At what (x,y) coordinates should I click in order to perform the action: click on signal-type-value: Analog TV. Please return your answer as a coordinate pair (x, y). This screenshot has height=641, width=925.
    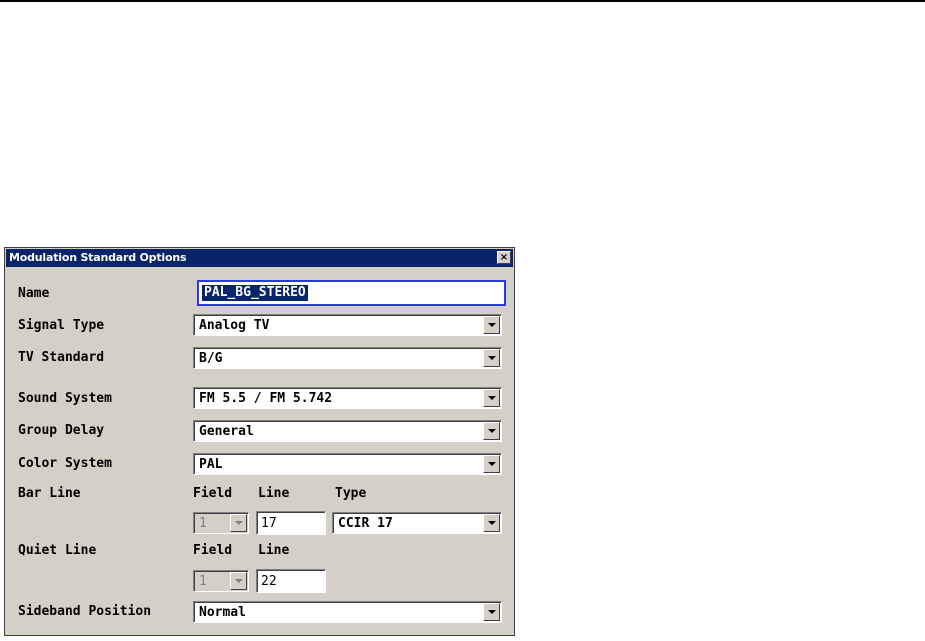
    Looking at the image, I should click on (234, 325).